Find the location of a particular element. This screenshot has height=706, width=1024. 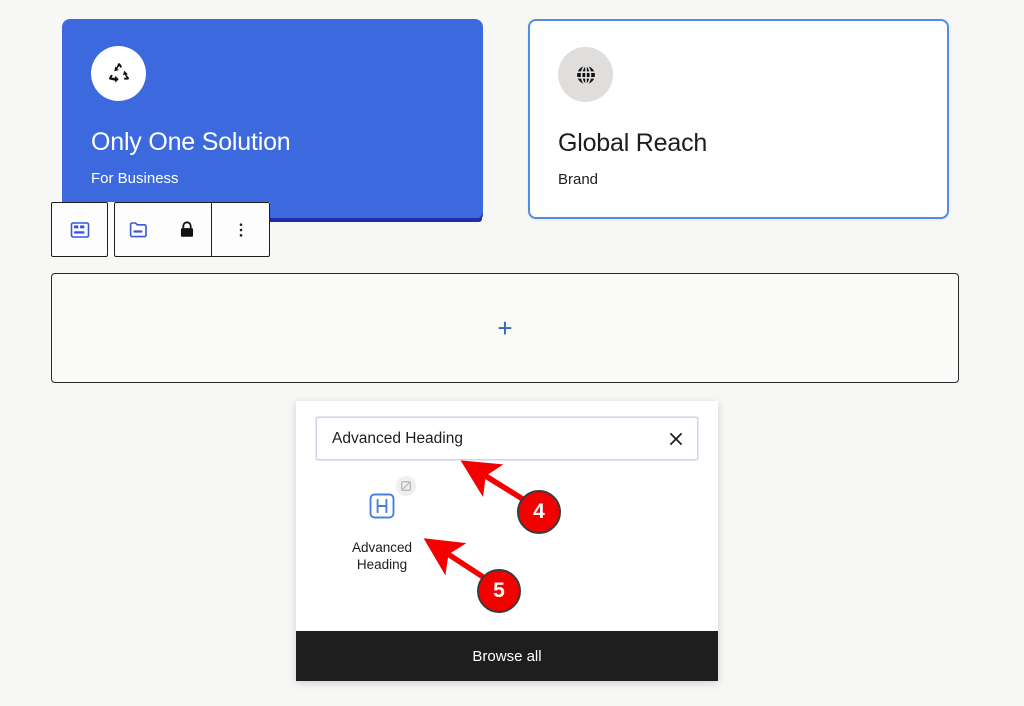

cover-block-icon is located at coordinates (80, 230).